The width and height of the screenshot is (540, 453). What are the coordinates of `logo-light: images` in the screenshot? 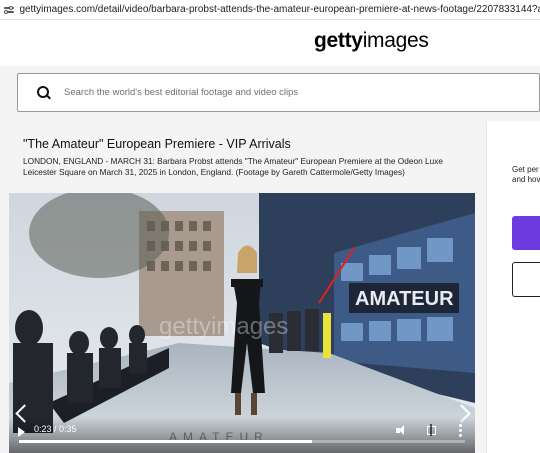 It's located at (395, 40).